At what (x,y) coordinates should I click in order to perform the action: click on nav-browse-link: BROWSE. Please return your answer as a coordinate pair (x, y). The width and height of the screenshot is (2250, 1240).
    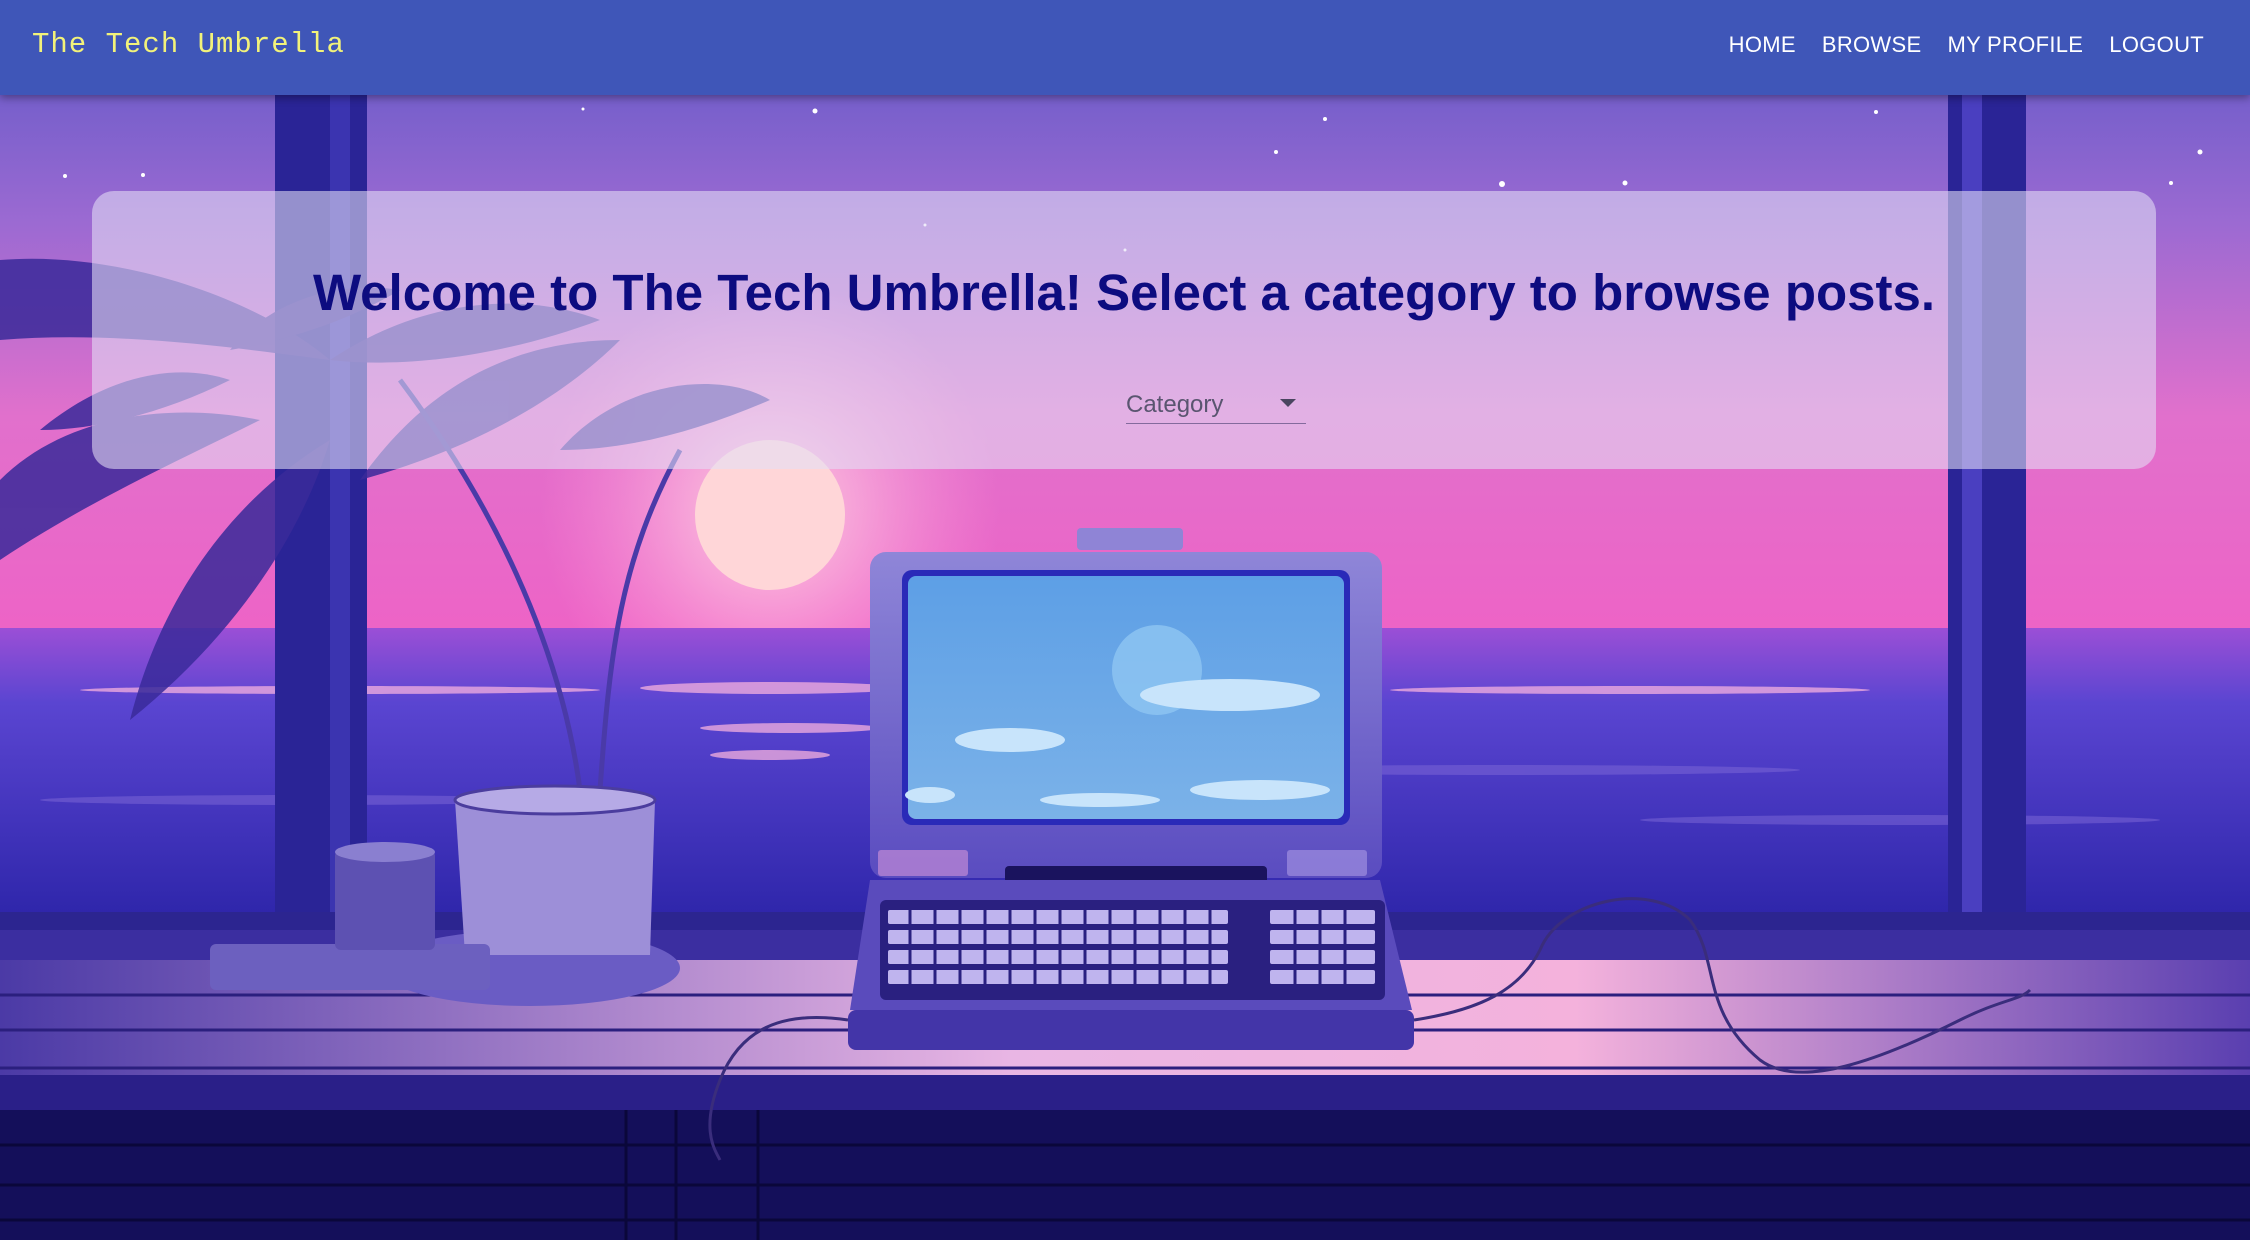
    Looking at the image, I should click on (1872, 45).